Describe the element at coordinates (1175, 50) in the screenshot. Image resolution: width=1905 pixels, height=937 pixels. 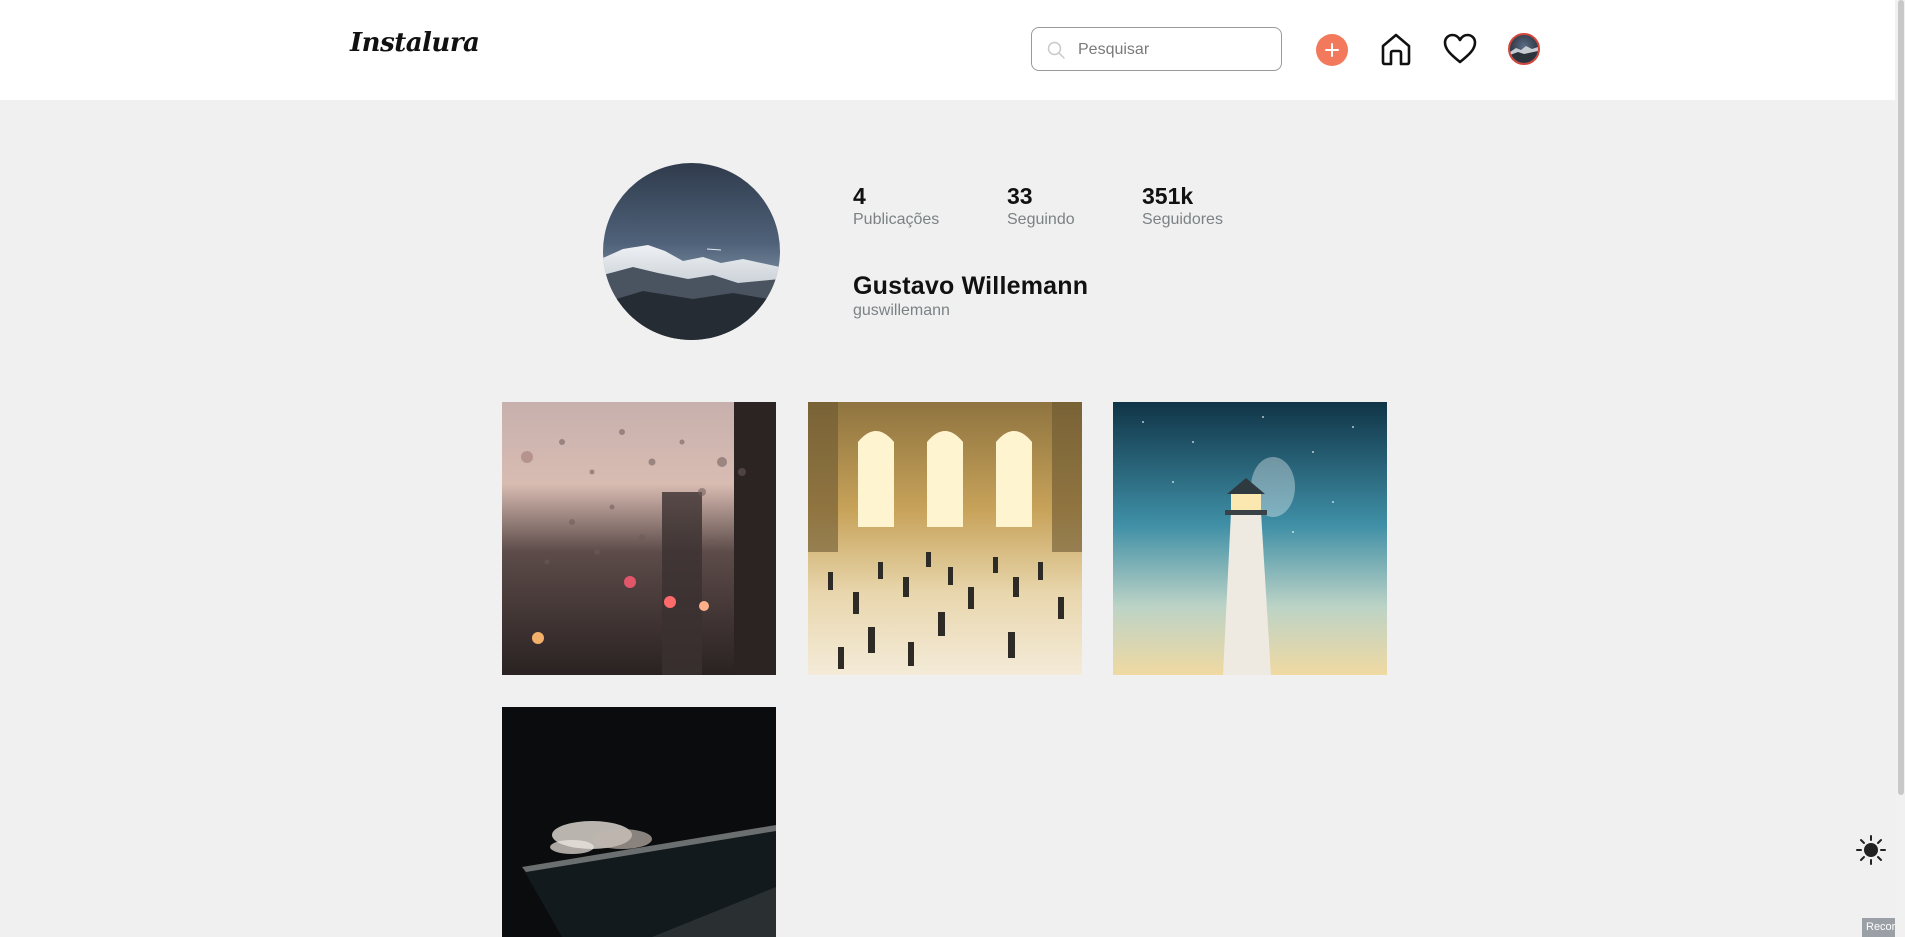
I see `search-input` at that location.